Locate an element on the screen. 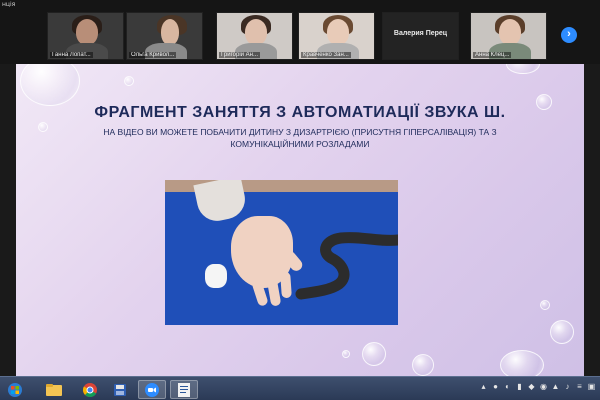  tray-icon: ▴ is located at coordinates (483, 386).